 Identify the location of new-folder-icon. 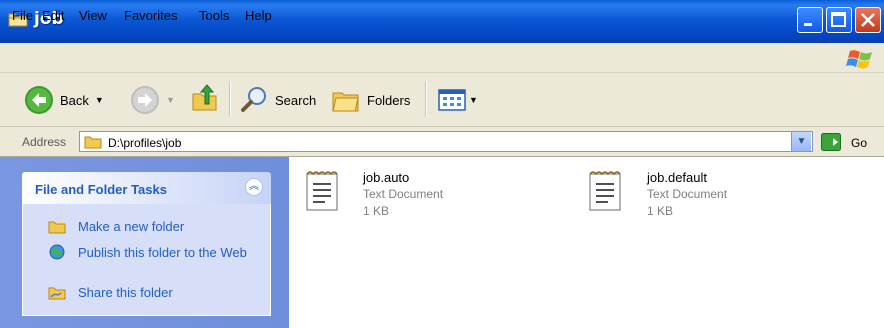
(57, 226).